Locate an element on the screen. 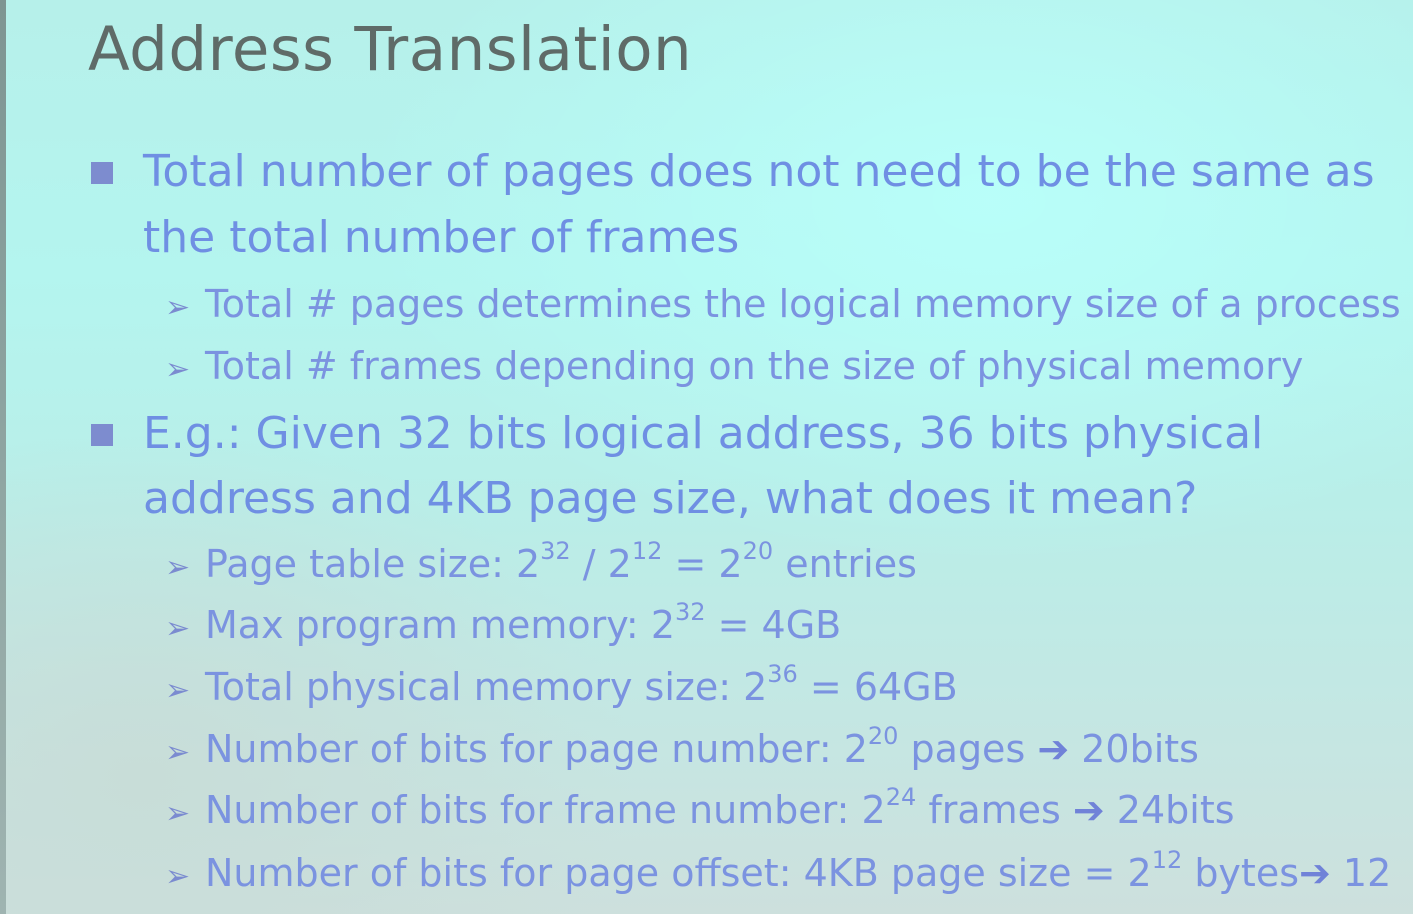  bullet-1-line-2: the total number of frames is located at coordinates (441, 237).